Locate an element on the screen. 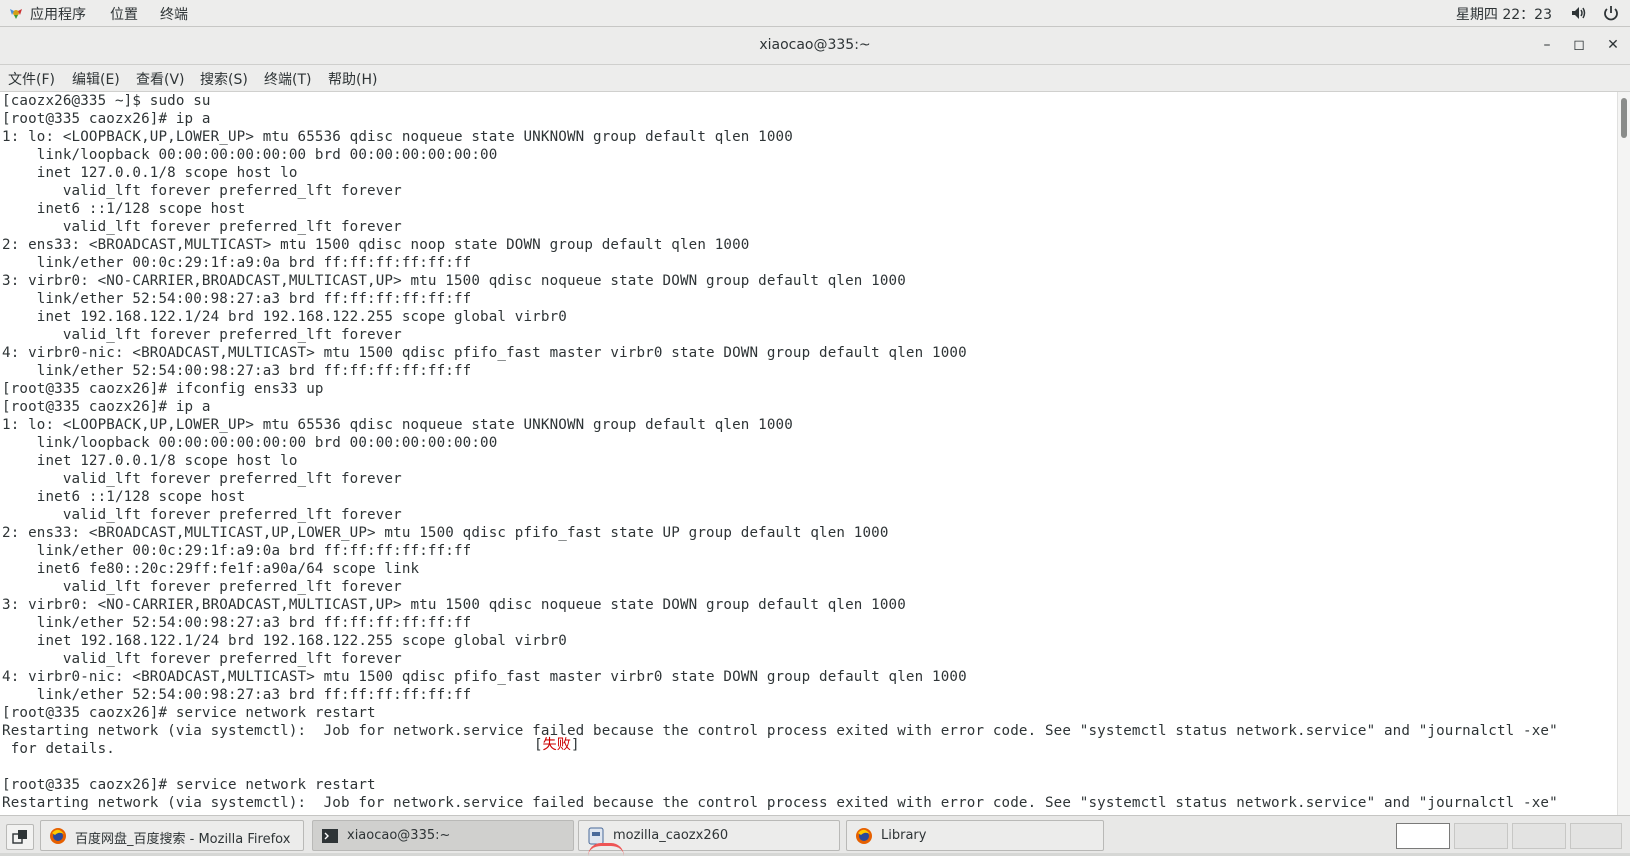 This screenshot has width=1630, height=856. task-label: xiaocao@335:~ is located at coordinates (399, 835).